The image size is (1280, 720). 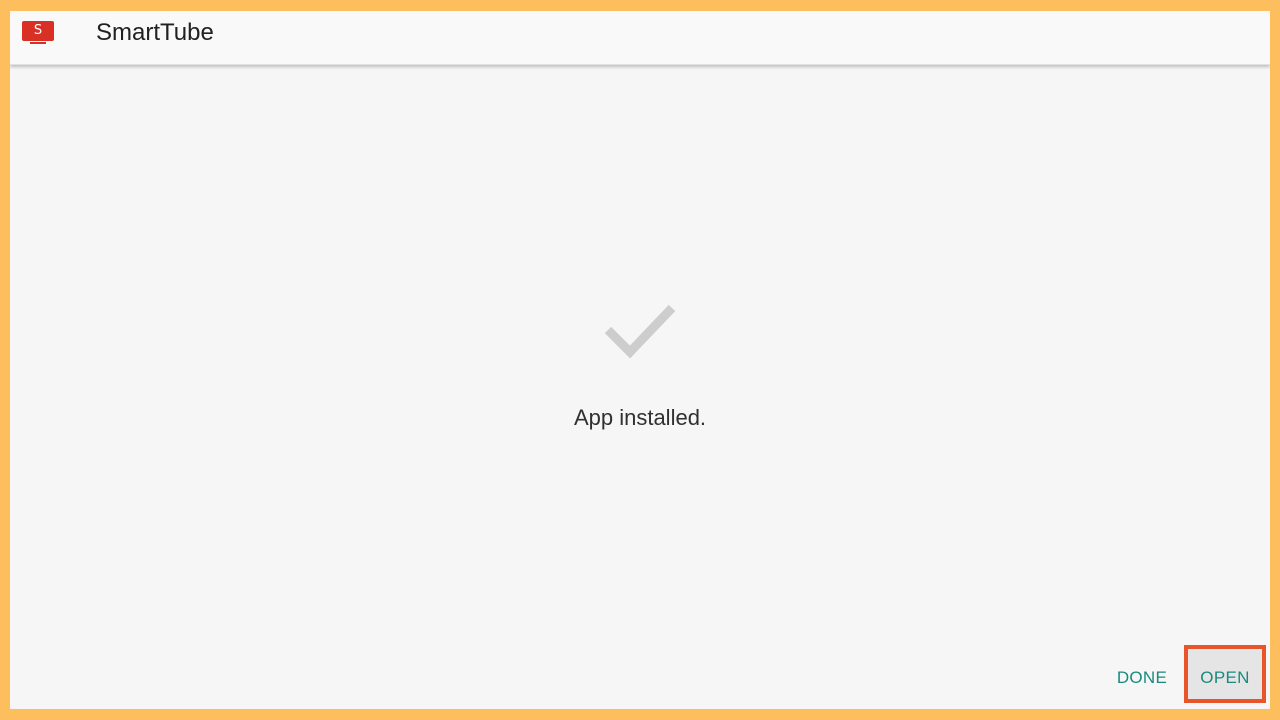 What do you see at coordinates (640, 38) in the screenshot?
I see `app-bar: S SmartTube` at bounding box center [640, 38].